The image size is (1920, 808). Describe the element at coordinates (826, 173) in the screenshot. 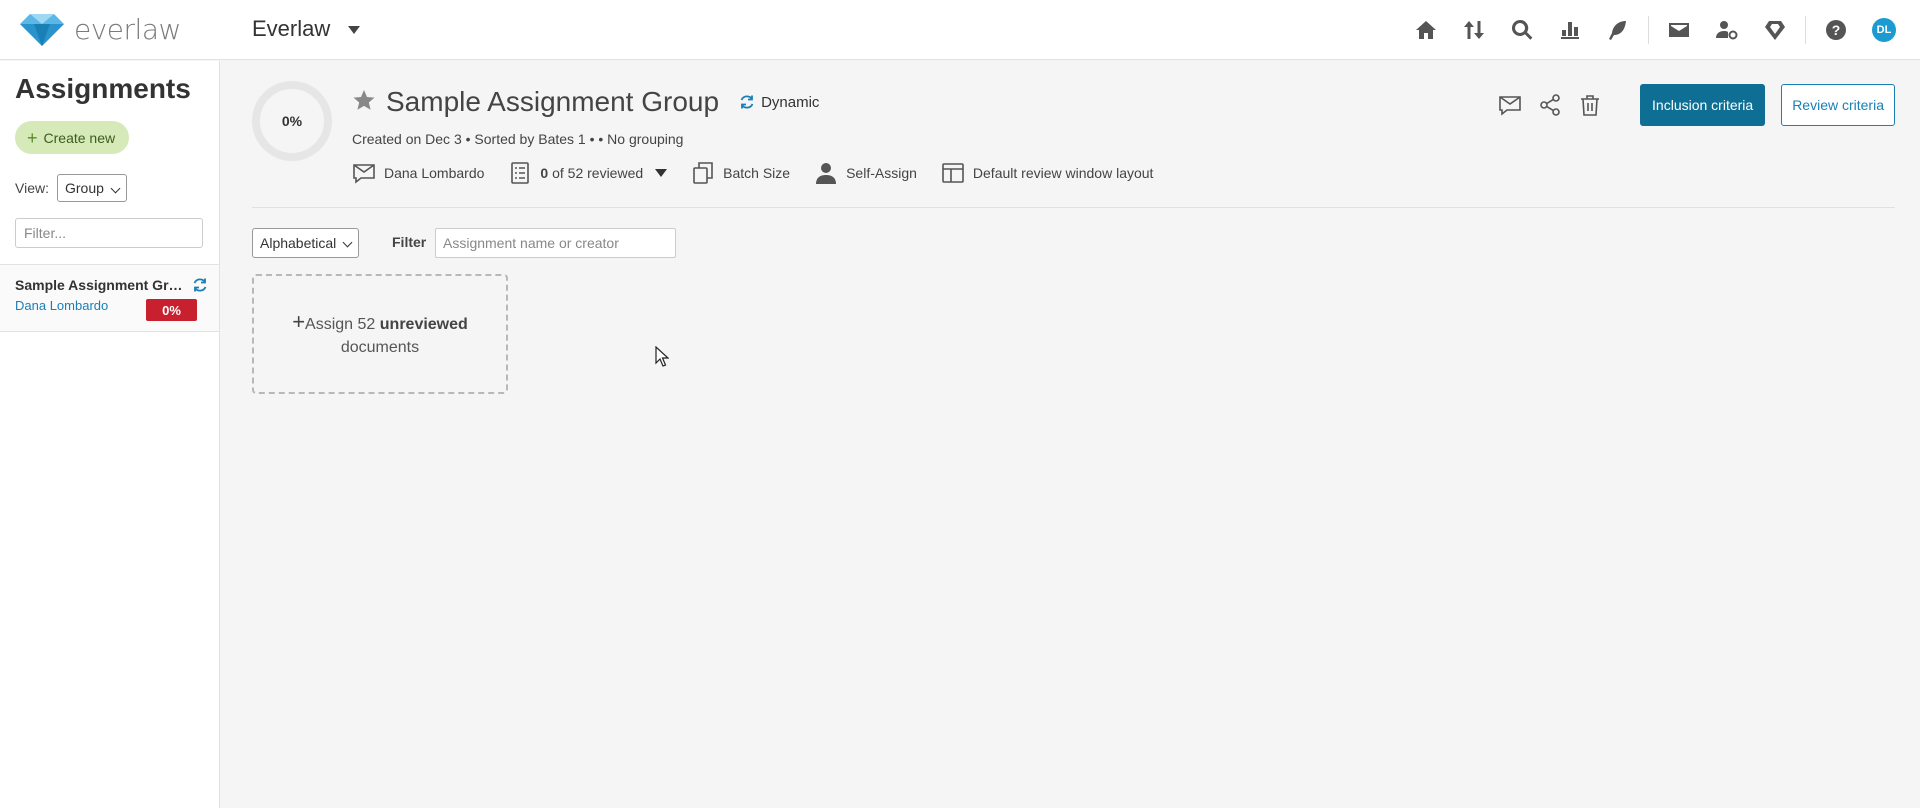

I see `person-icon` at that location.